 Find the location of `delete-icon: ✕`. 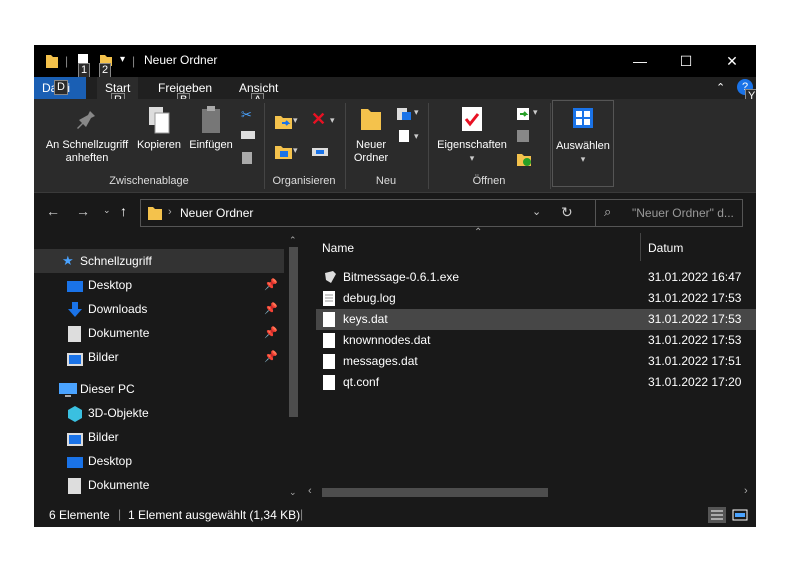

delete-icon: ✕ is located at coordinates (318, 119).